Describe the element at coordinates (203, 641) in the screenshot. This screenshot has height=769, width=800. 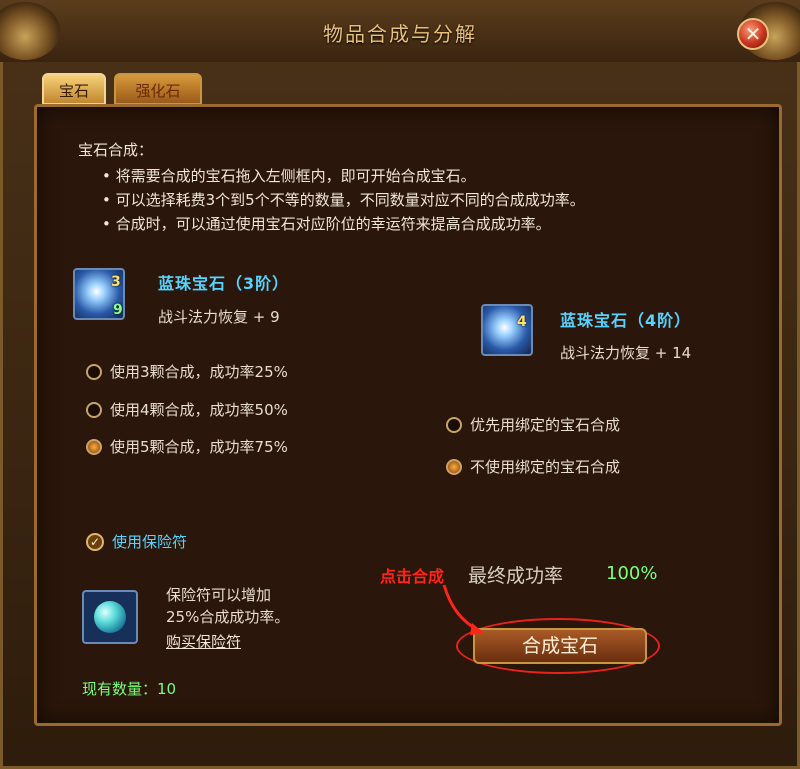
I see `buy-charm-link: 购买保险符` at that location.